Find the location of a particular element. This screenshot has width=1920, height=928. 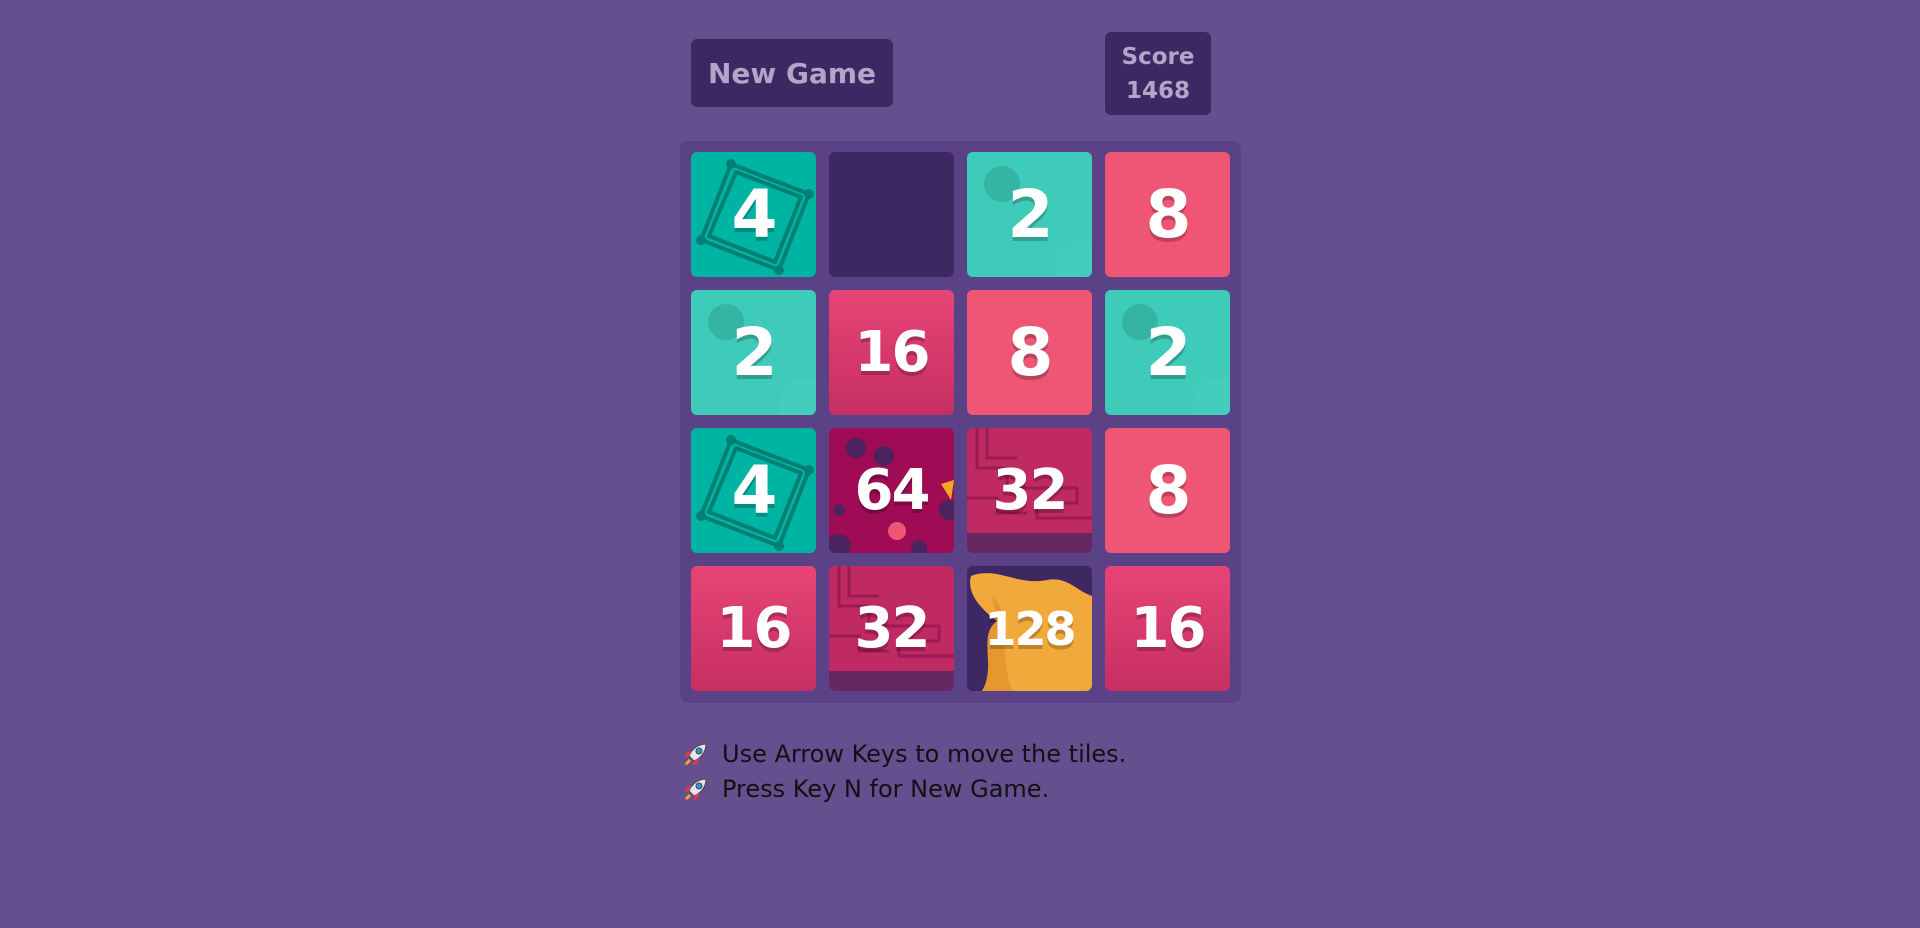

tile-128: 128 is located at coordinates (1029, 628).